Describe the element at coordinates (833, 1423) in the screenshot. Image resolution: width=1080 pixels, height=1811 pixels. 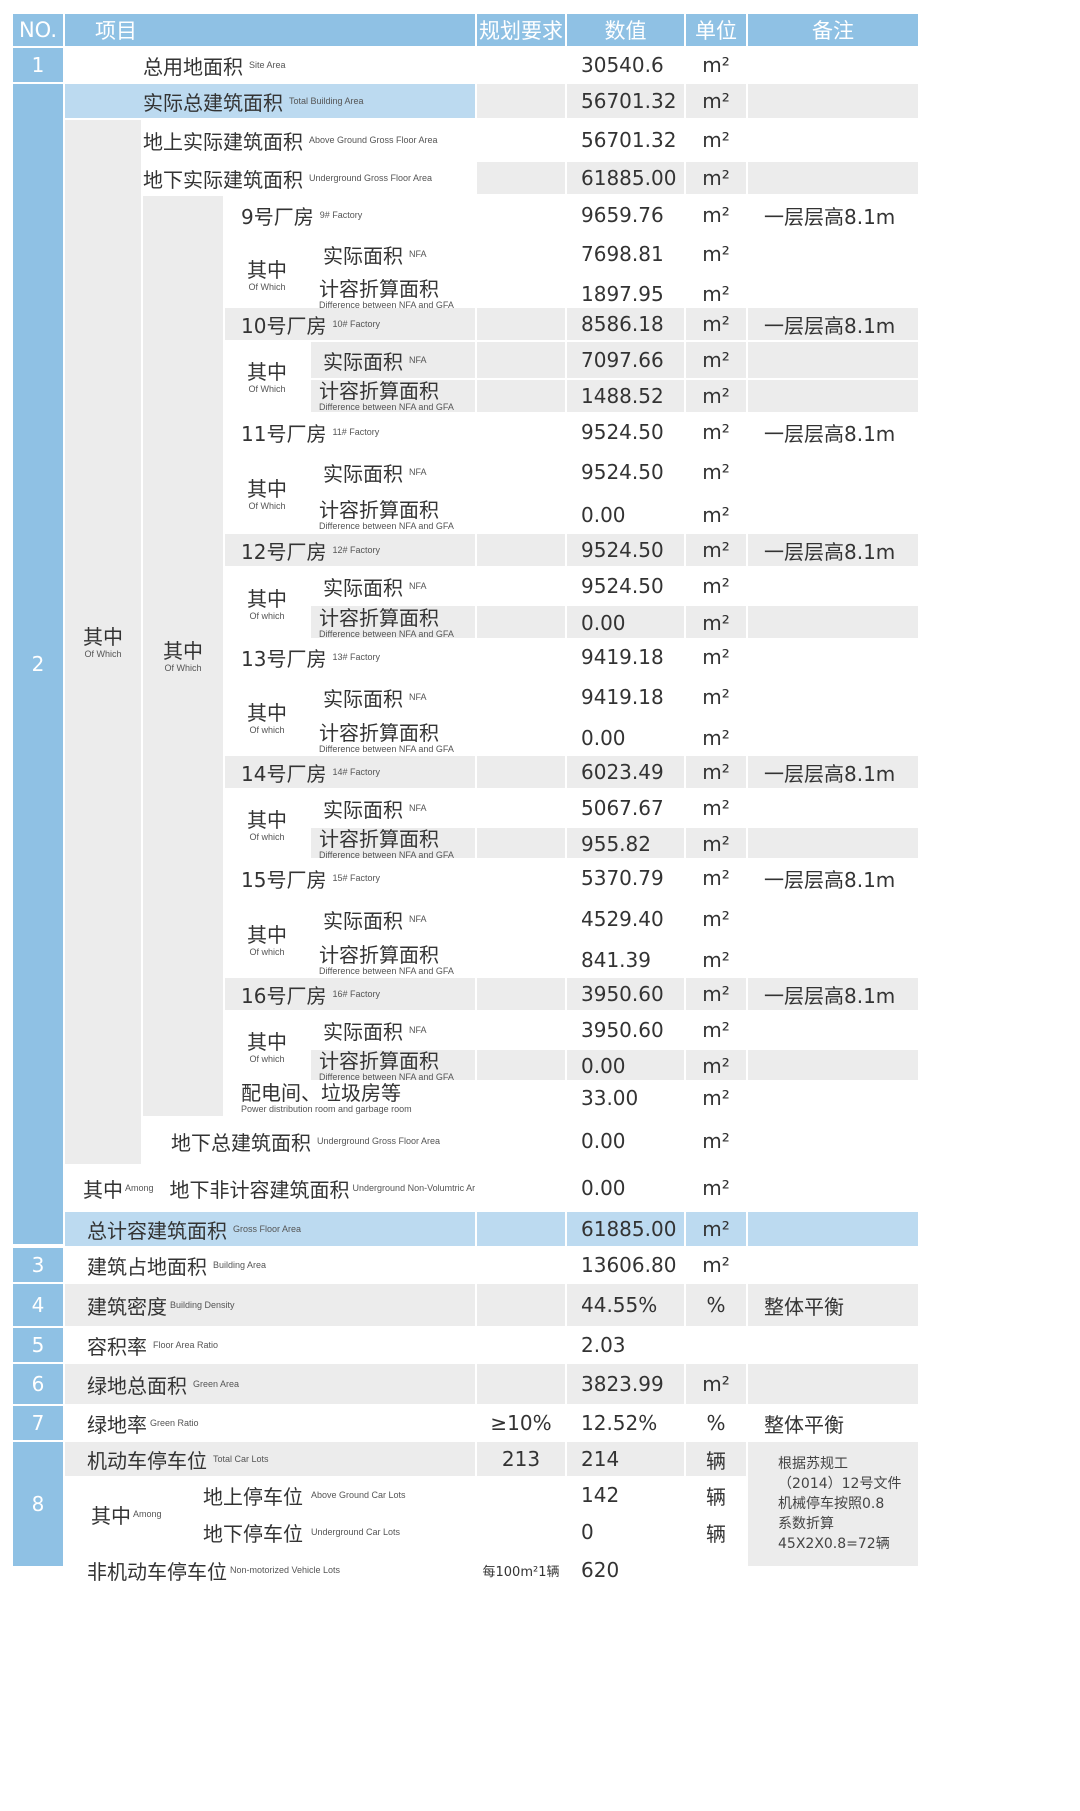
I see `remark-cell: 整体平衡` at that location.